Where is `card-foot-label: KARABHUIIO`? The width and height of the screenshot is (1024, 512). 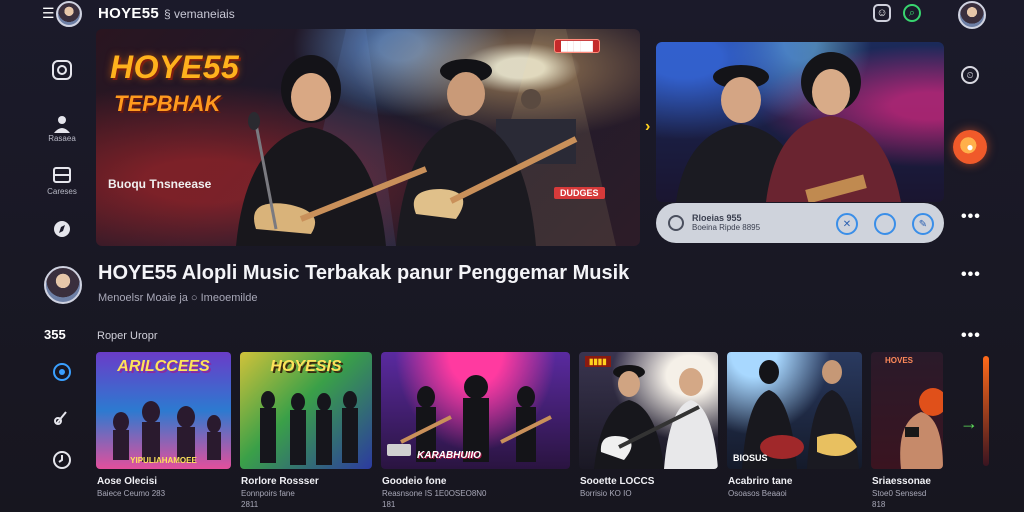
card-foot-label: KARABHUIIO is located at coordinates (449, 455).